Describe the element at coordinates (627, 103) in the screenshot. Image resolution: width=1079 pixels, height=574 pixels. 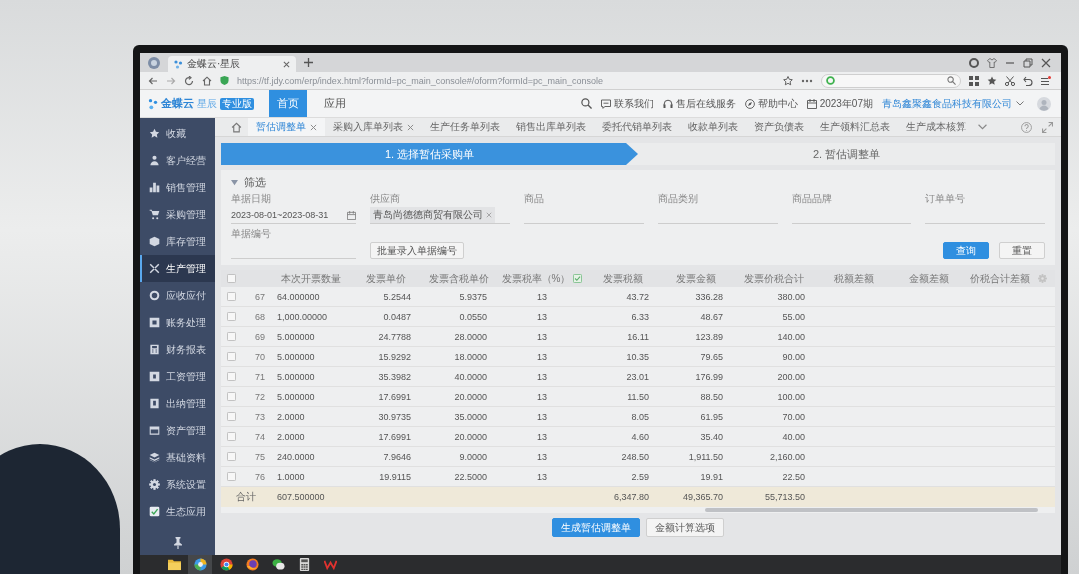
I see `header-link: 联系我们` at that location.